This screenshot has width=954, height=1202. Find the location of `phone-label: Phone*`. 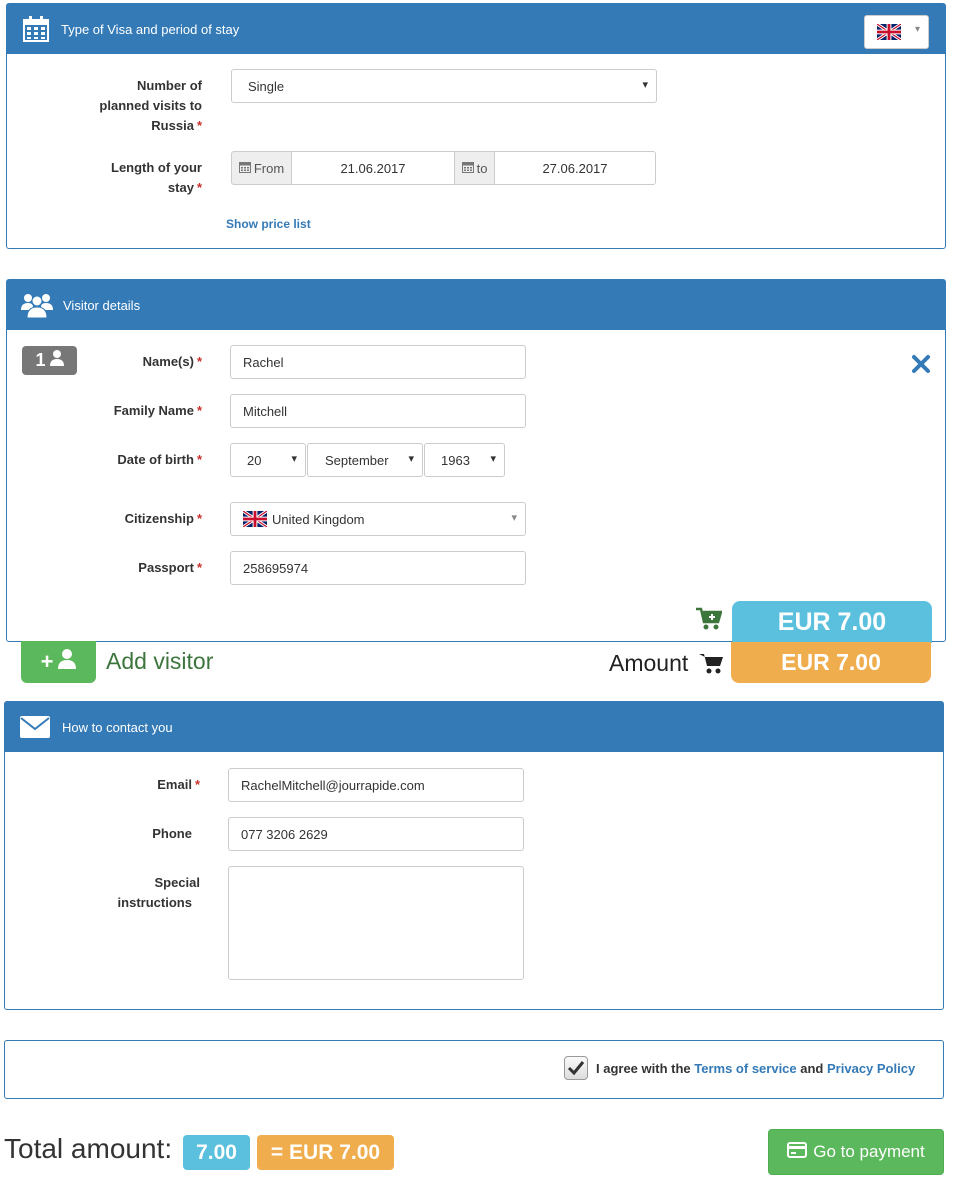

phone-label: Phone* is located at coordinates (172, 833).